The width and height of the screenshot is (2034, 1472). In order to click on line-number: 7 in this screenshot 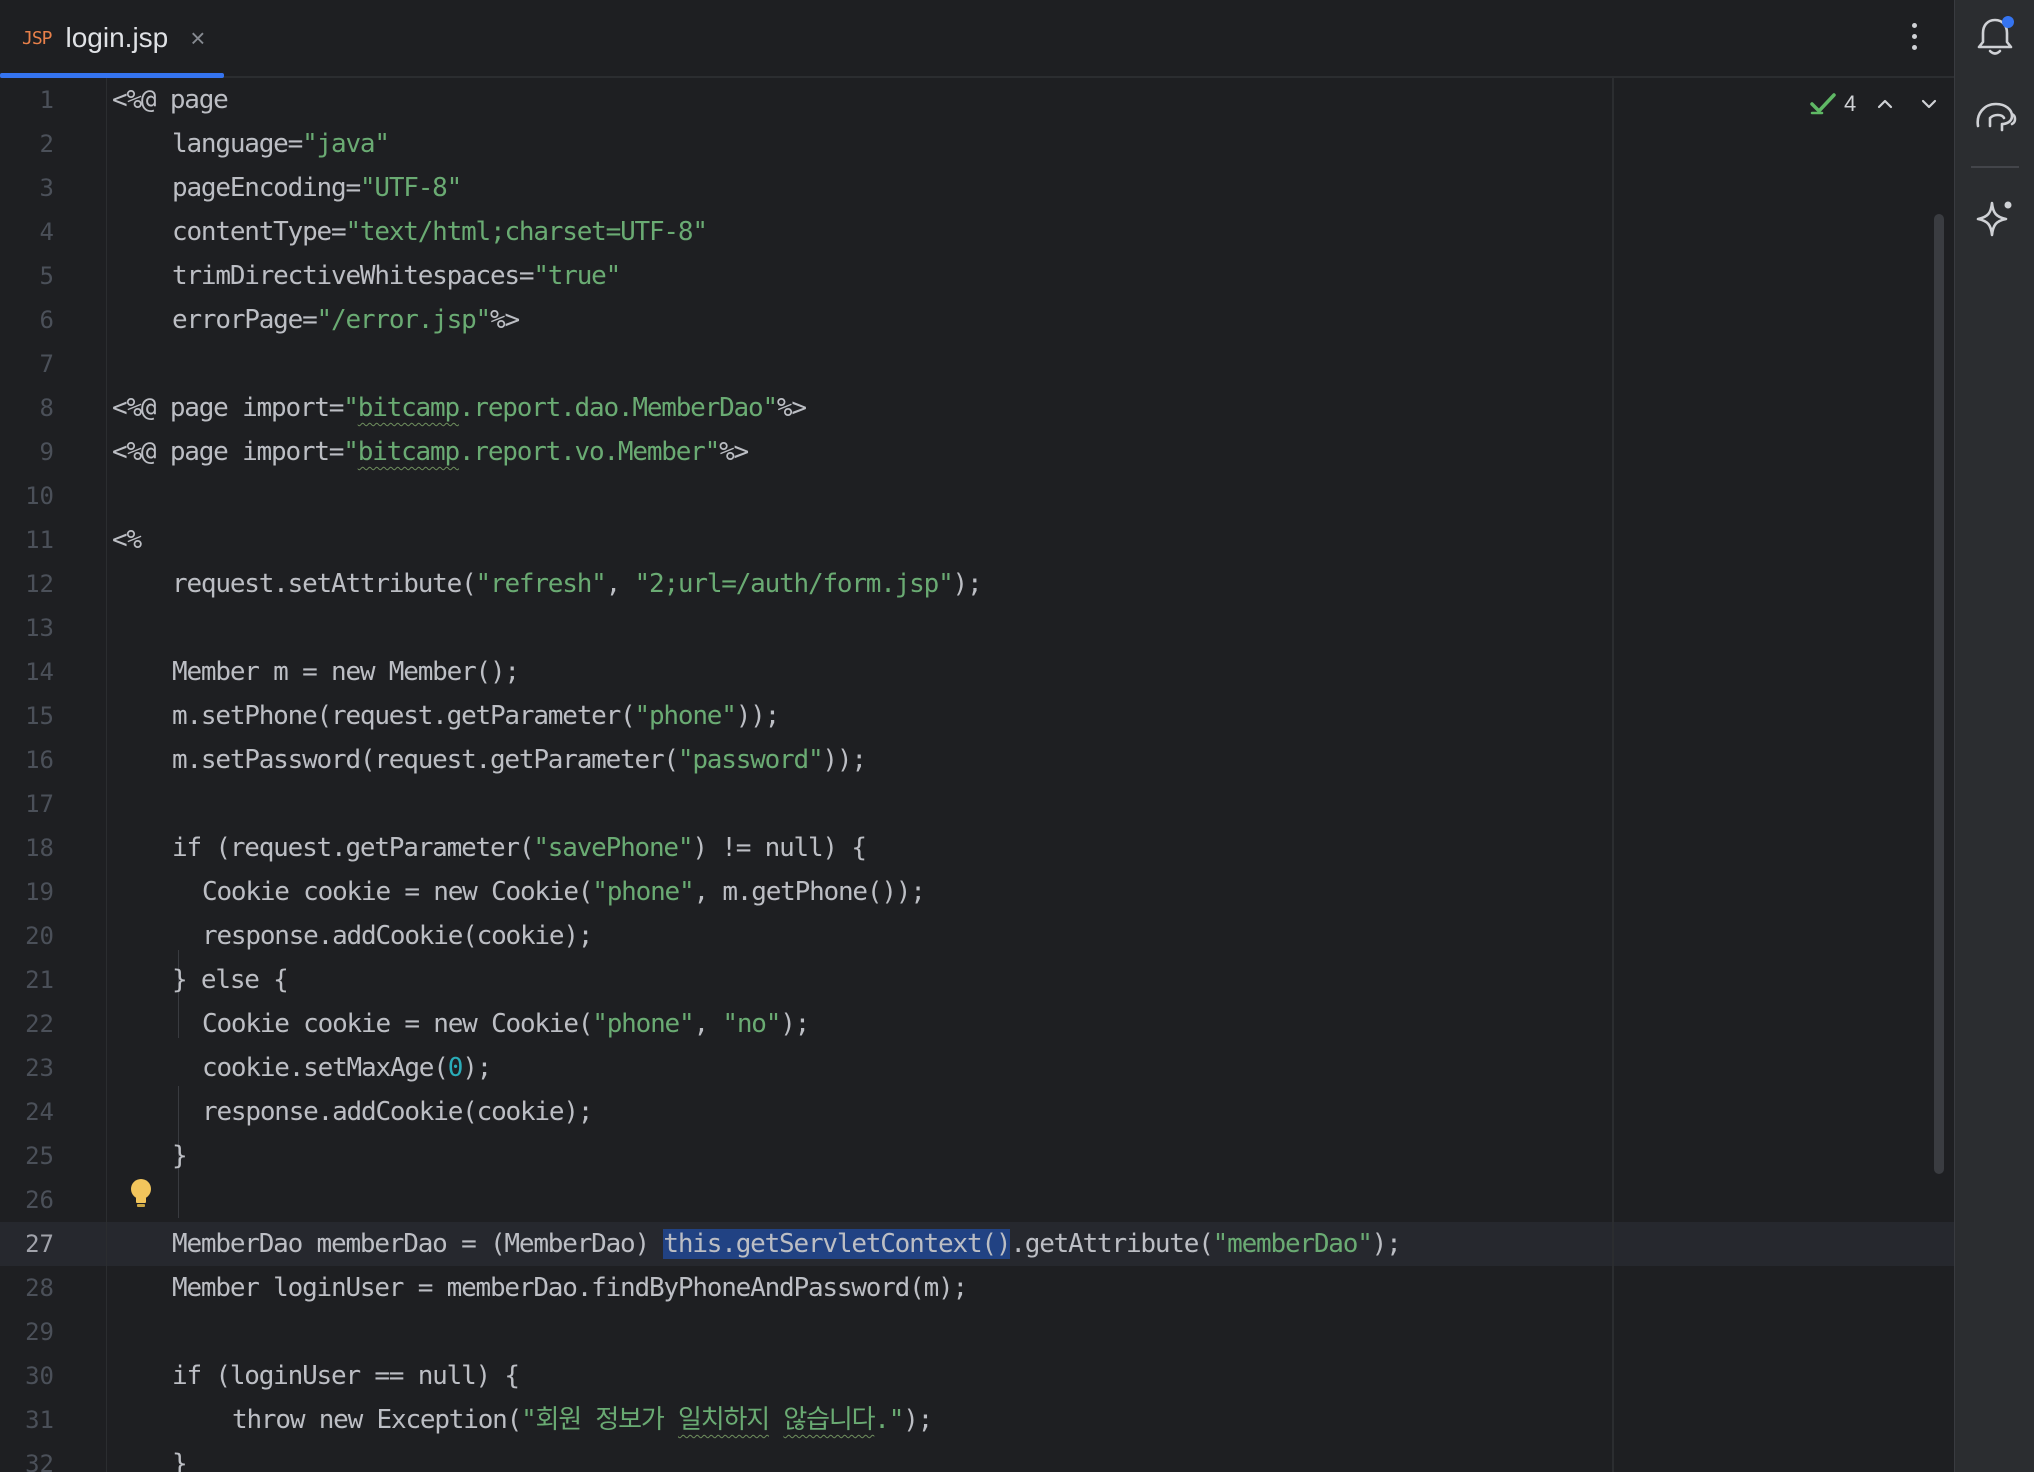, I will do `click(46, 364)`.